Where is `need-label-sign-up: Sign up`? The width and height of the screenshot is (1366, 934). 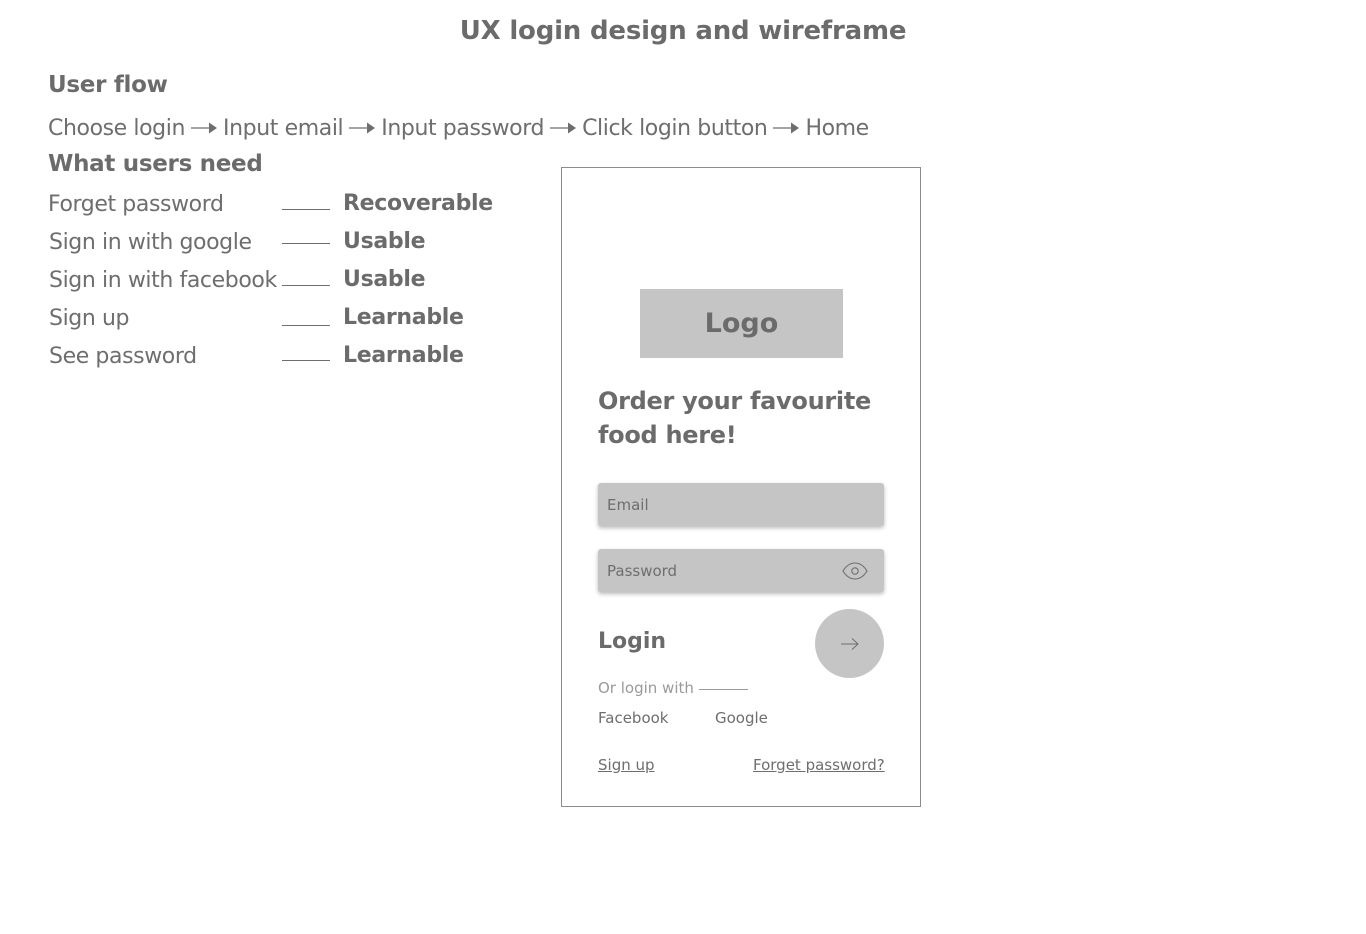 need-label-sign-up: Sign up is located at coordinates (89, 318).